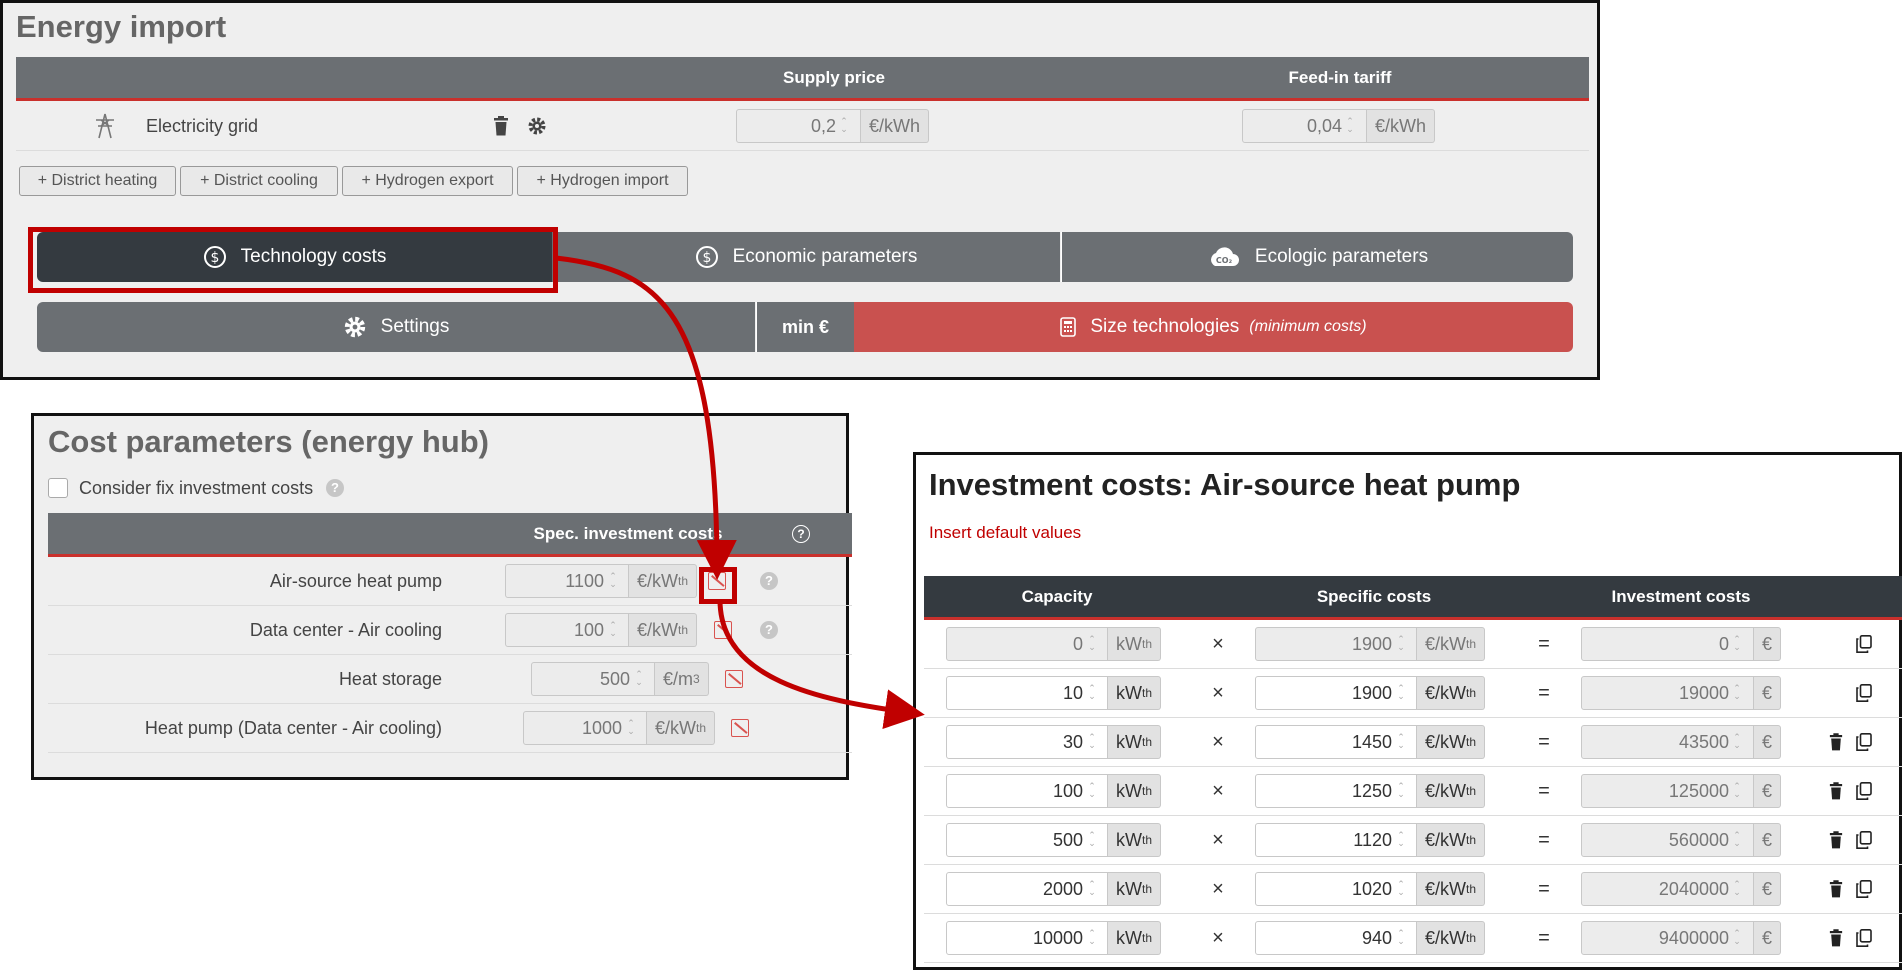 This screenshot has width=1902, height=970. Describe the element at coordinates (646, 417) in the screenshot. I see `arrow-to-cost-curve` at that location.